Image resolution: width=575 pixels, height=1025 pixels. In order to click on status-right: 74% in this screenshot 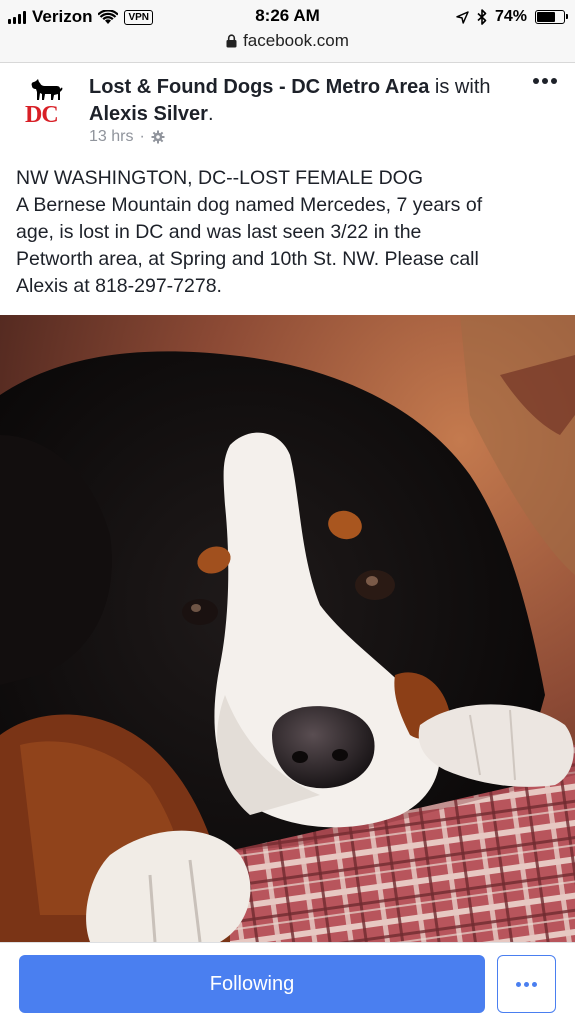, I will do `click(512, 17)`.